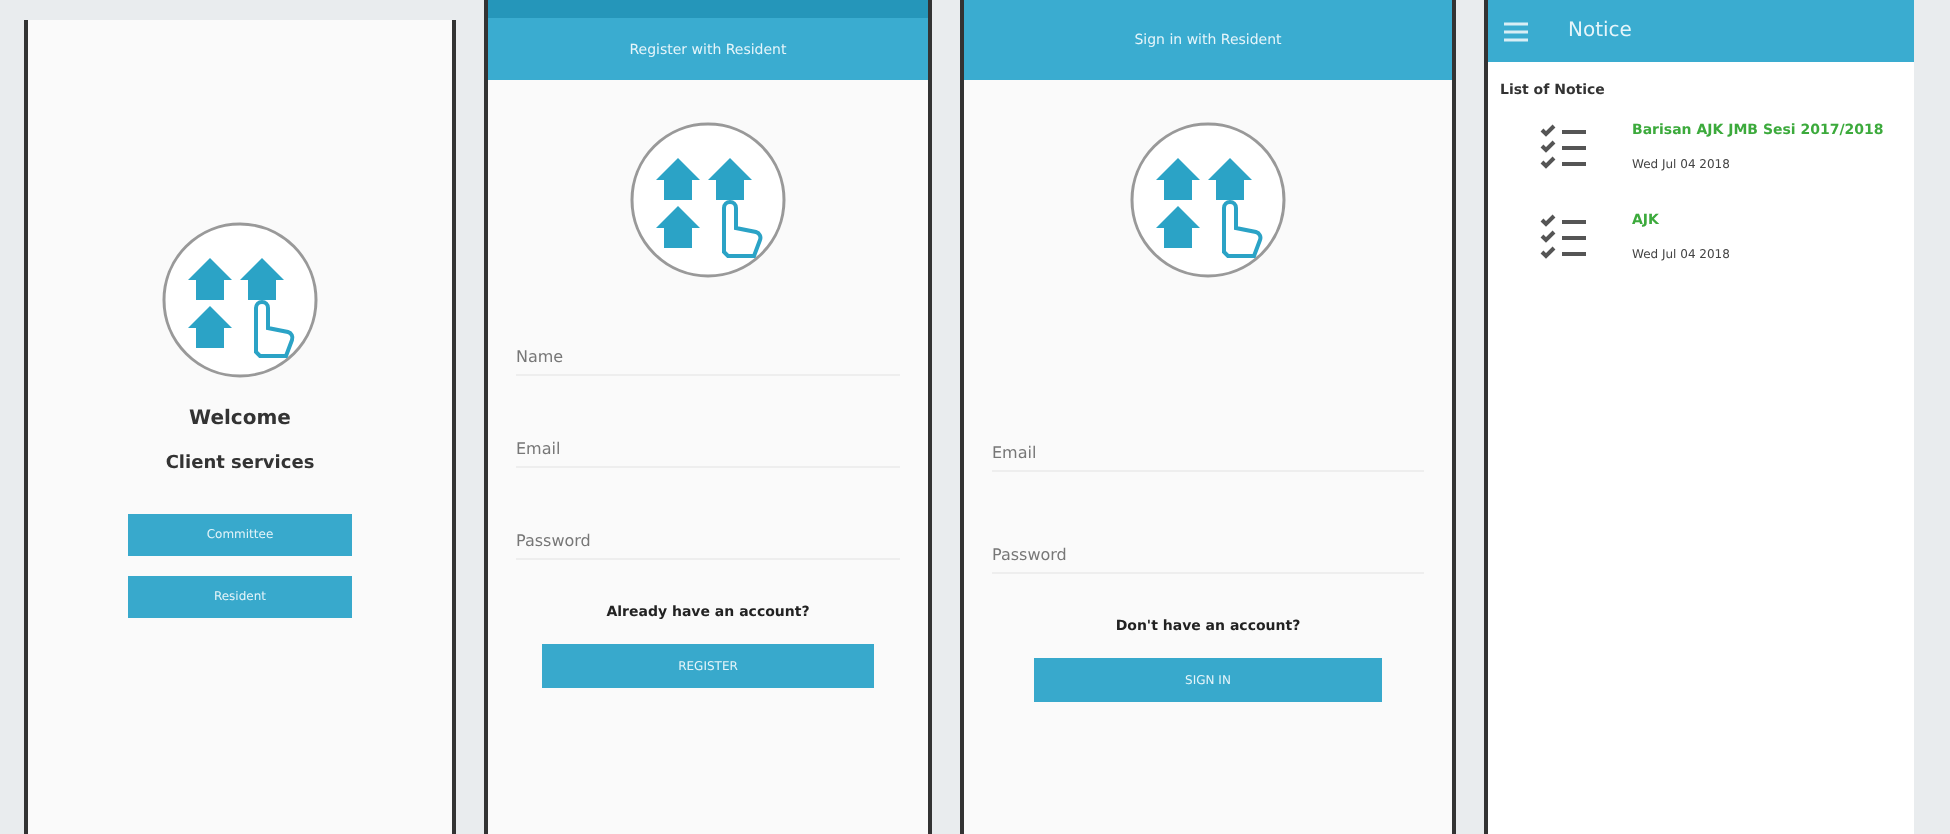  Describe the element at coordinates (1516, 31) in the screenshot. I see `menu-icon` at that location.